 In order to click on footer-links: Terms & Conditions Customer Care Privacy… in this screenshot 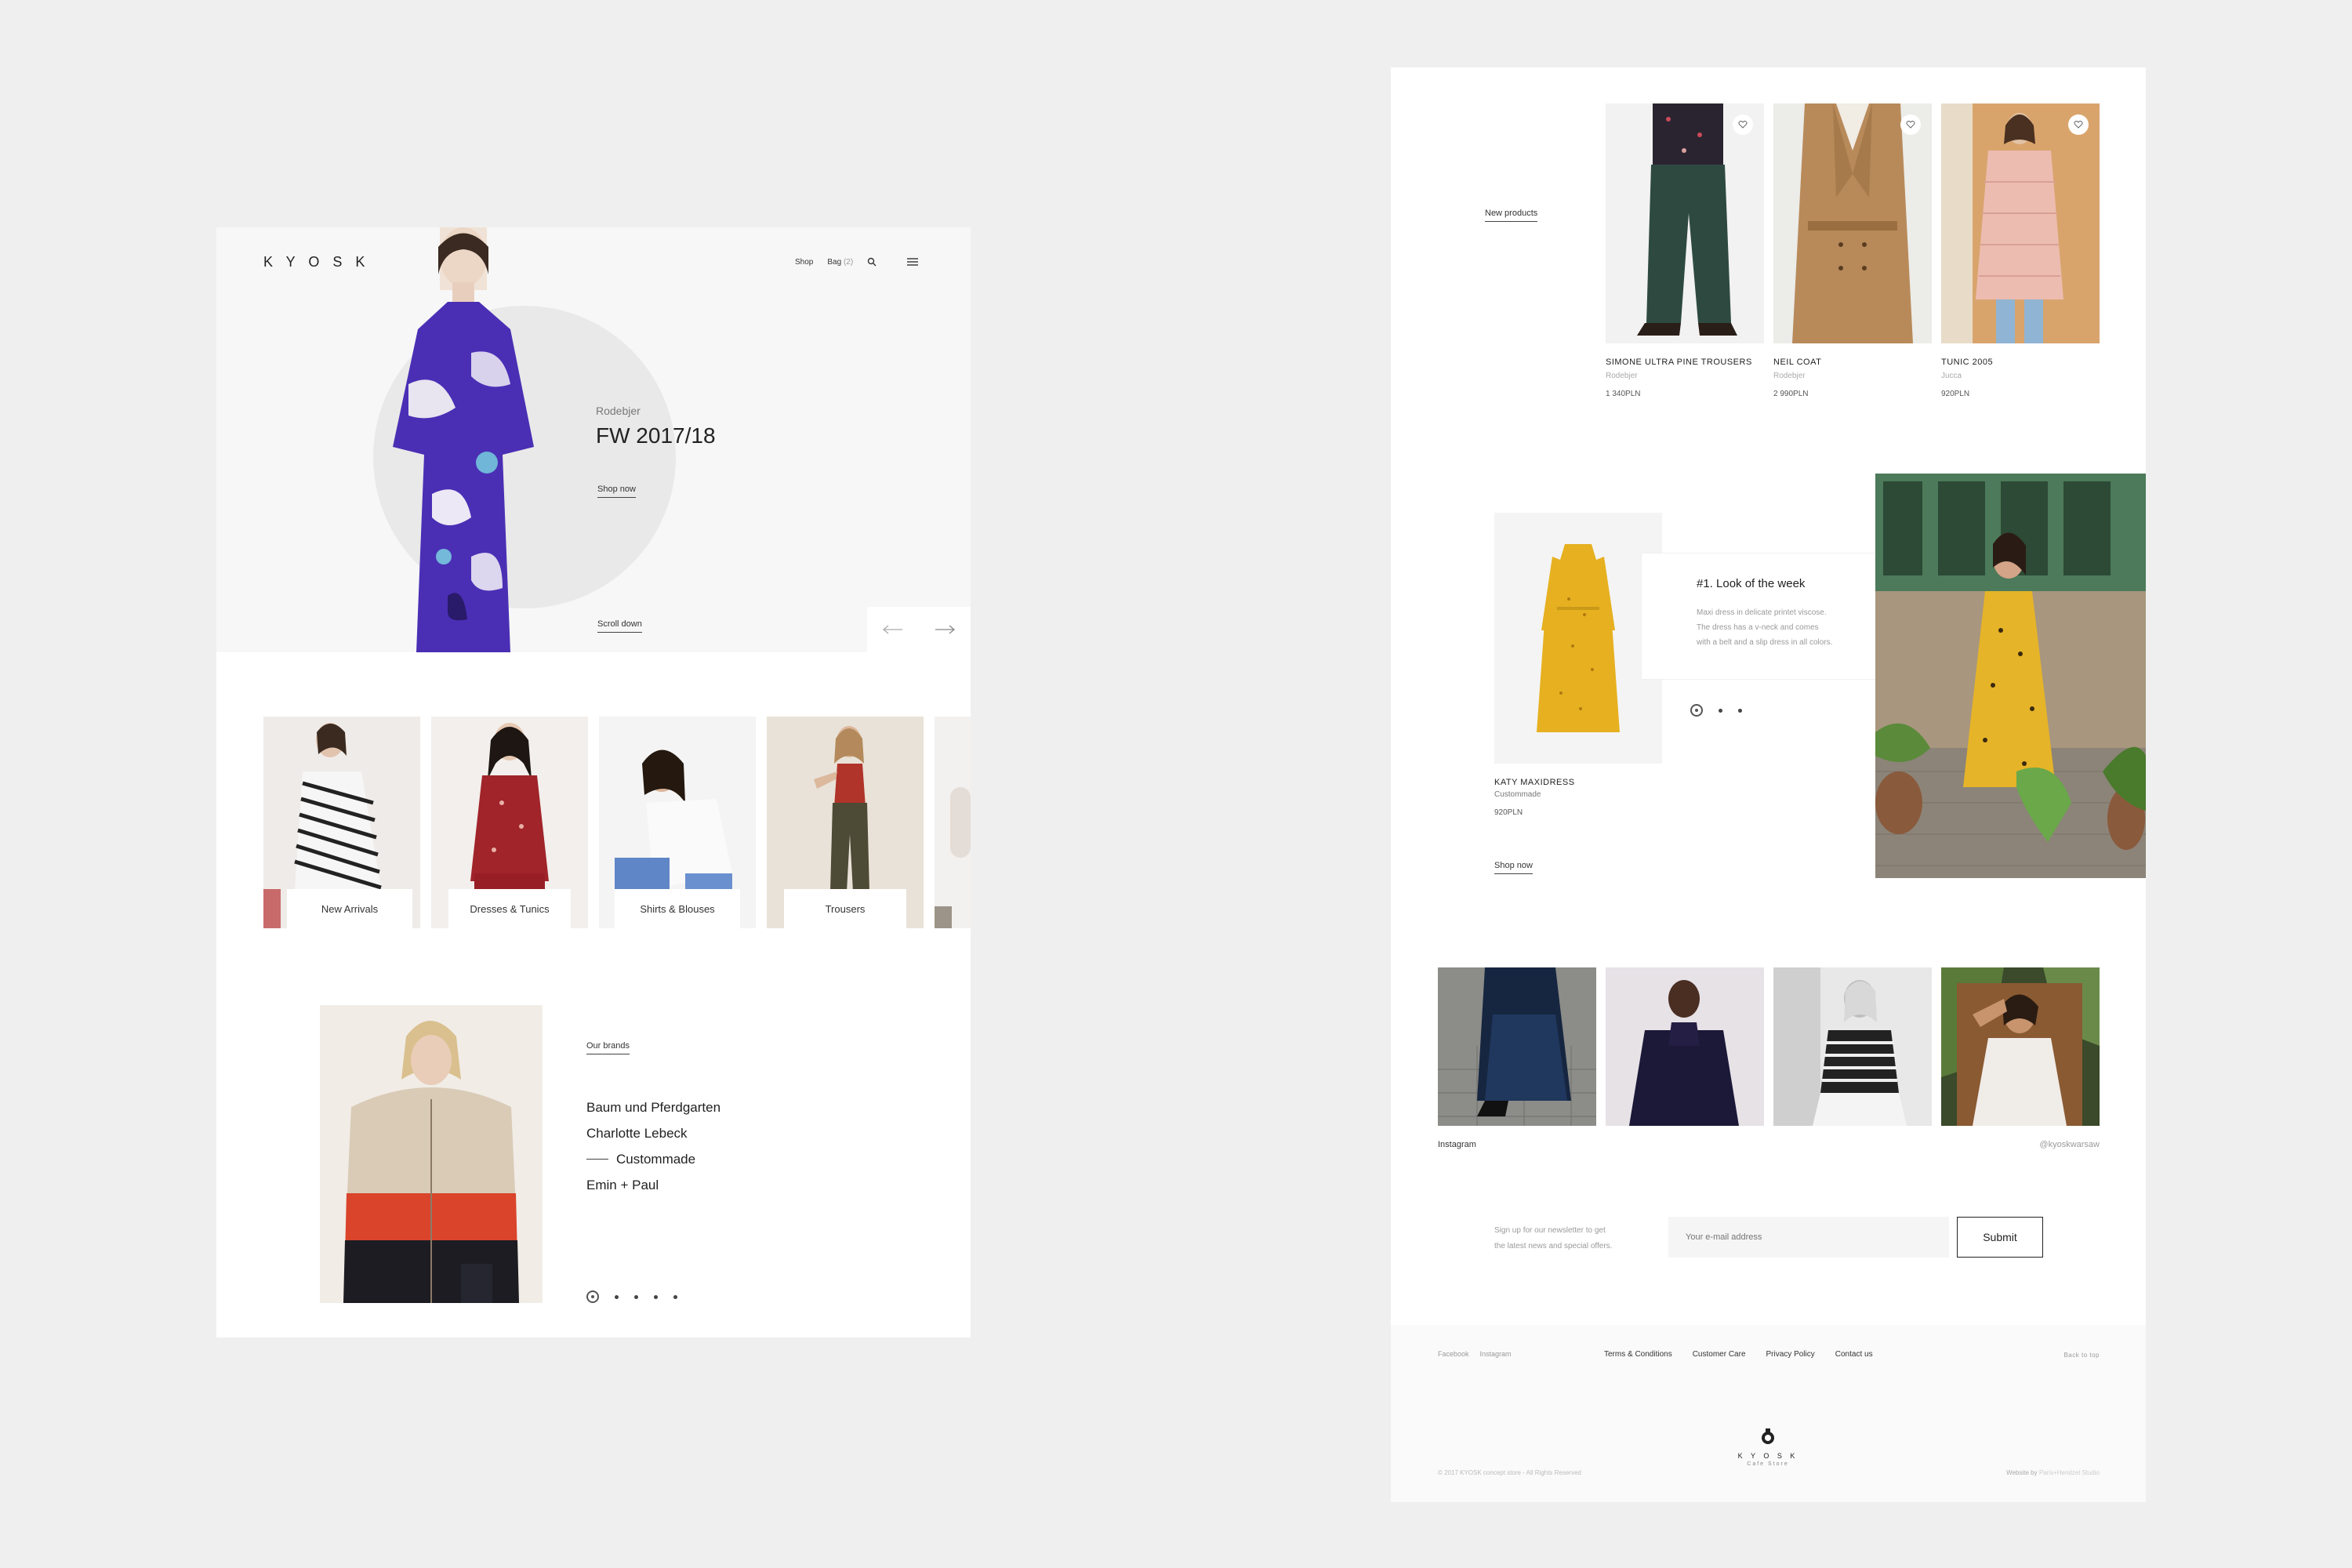, I will do `click(1739, 1354)`.